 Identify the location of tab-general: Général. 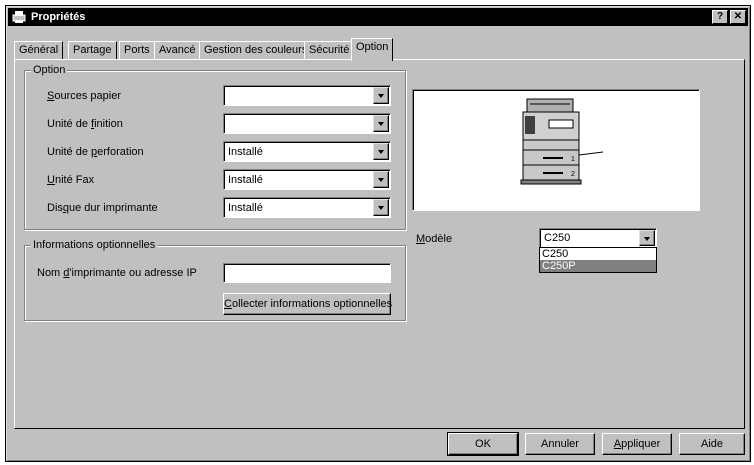
(39, 50).